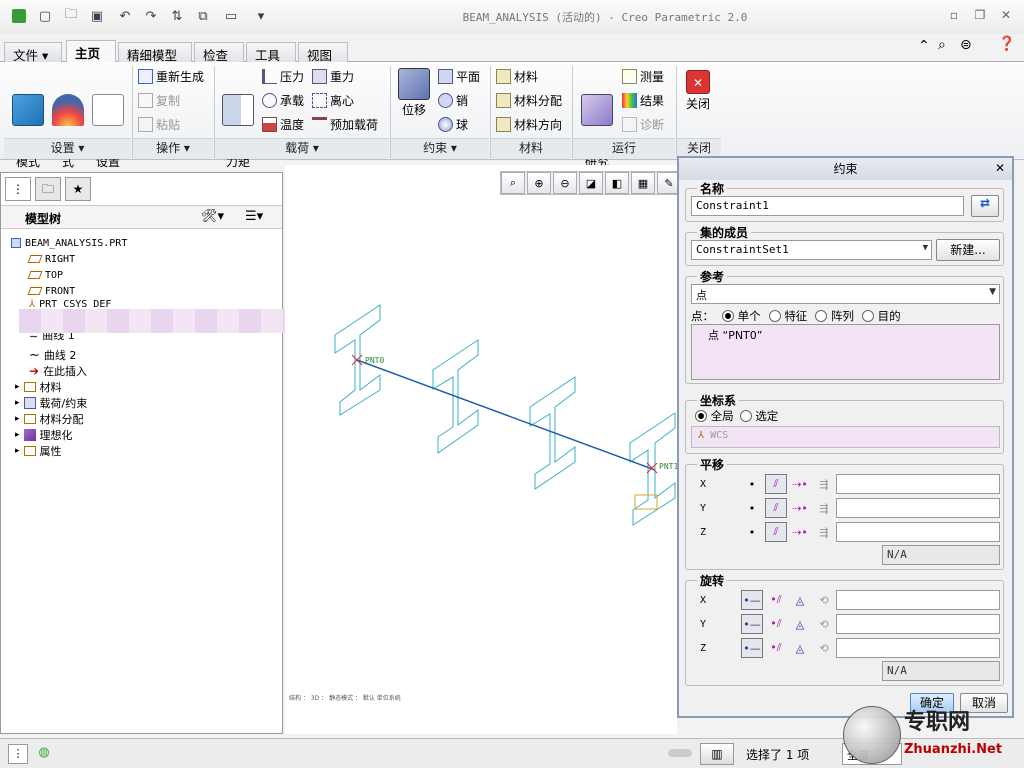  What do you see at coordinates (942, 45) in the screenshot?
I see `search-icon: ⌕` at bounding box center [942, 45].